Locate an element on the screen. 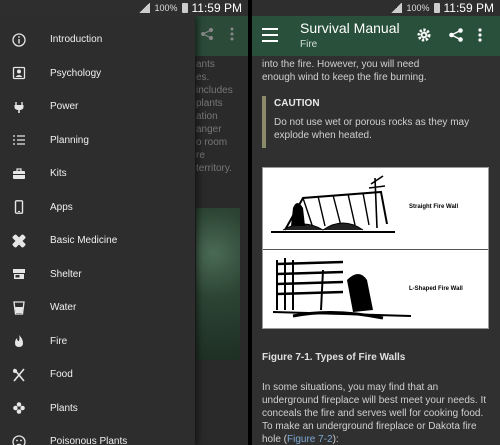 Image resolution: width=500 pixels, height=445 pixels. drawer-item-apps: Apps is located at coordinates (97, 207).